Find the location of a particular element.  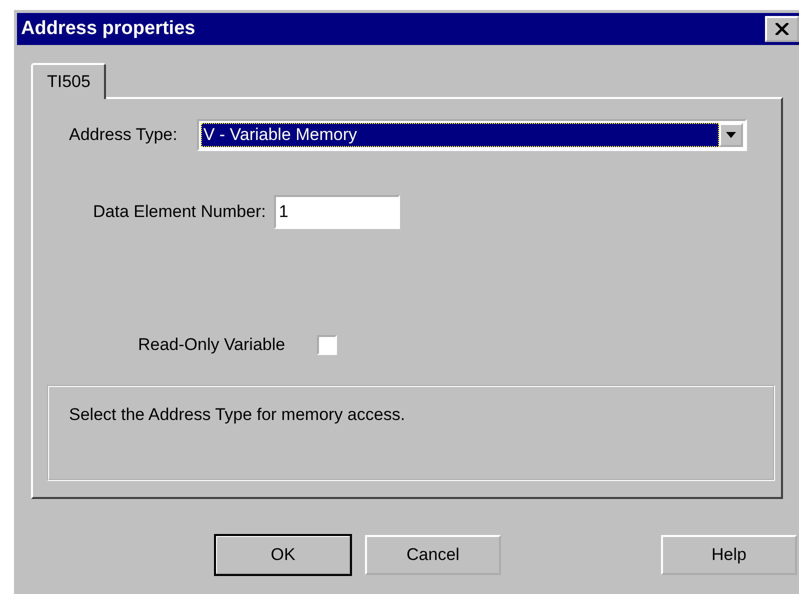

ok-button: OK is located at coordinates (283, 555).